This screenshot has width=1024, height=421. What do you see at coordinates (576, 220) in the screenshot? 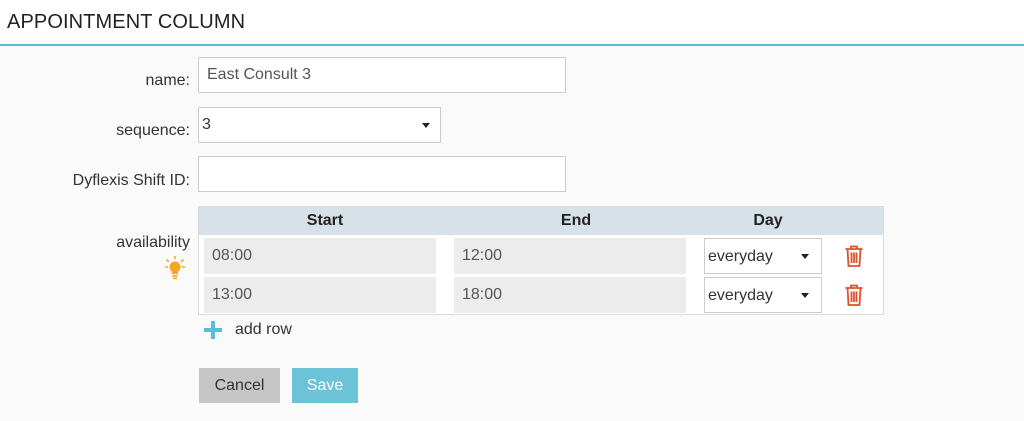
I see `column-header-end: End` at bounding box center [576, 220].